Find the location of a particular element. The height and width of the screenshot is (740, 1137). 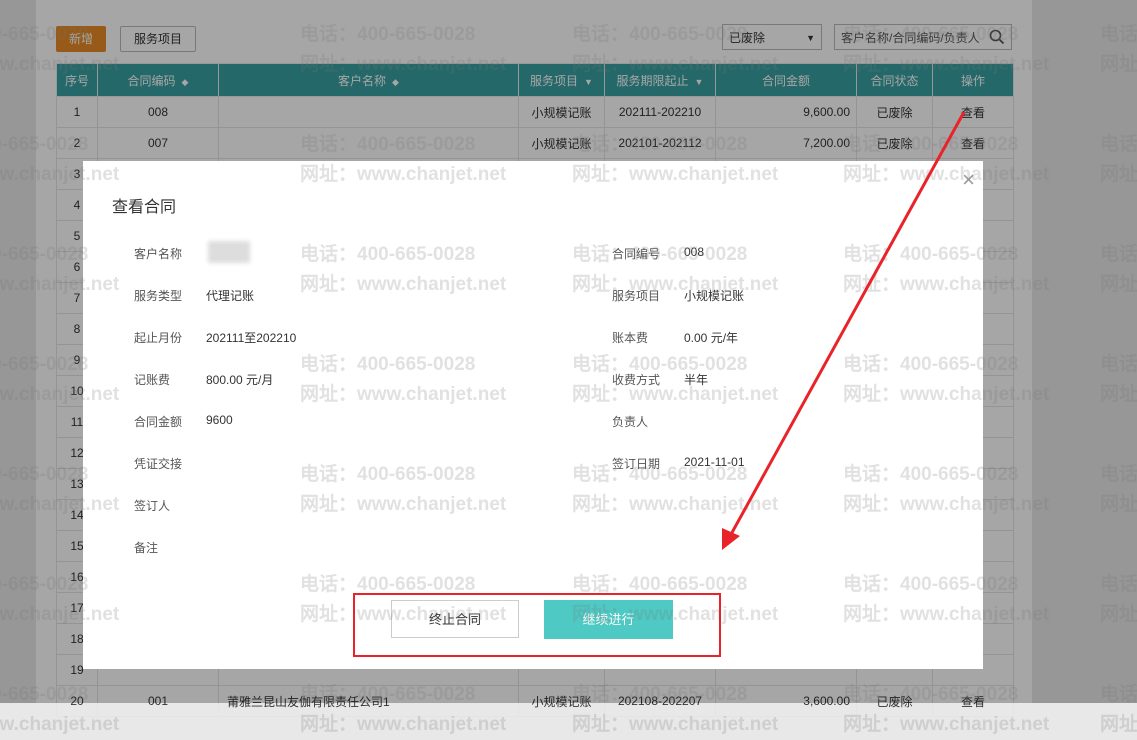

field-label: 负责人 is located at coordinates (630, 422).